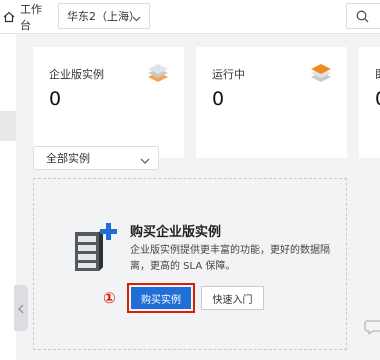 This screenshot has width=380, height=360. I want to click on stat-label: 运行中, so click(228, 74).